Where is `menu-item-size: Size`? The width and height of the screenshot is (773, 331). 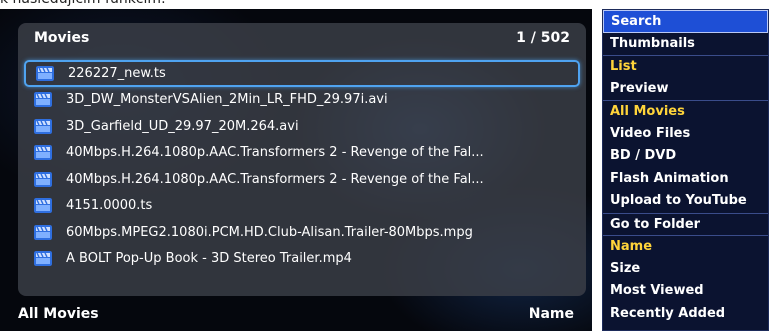 menu-item-size: Size is located at coordinates (685, 269).